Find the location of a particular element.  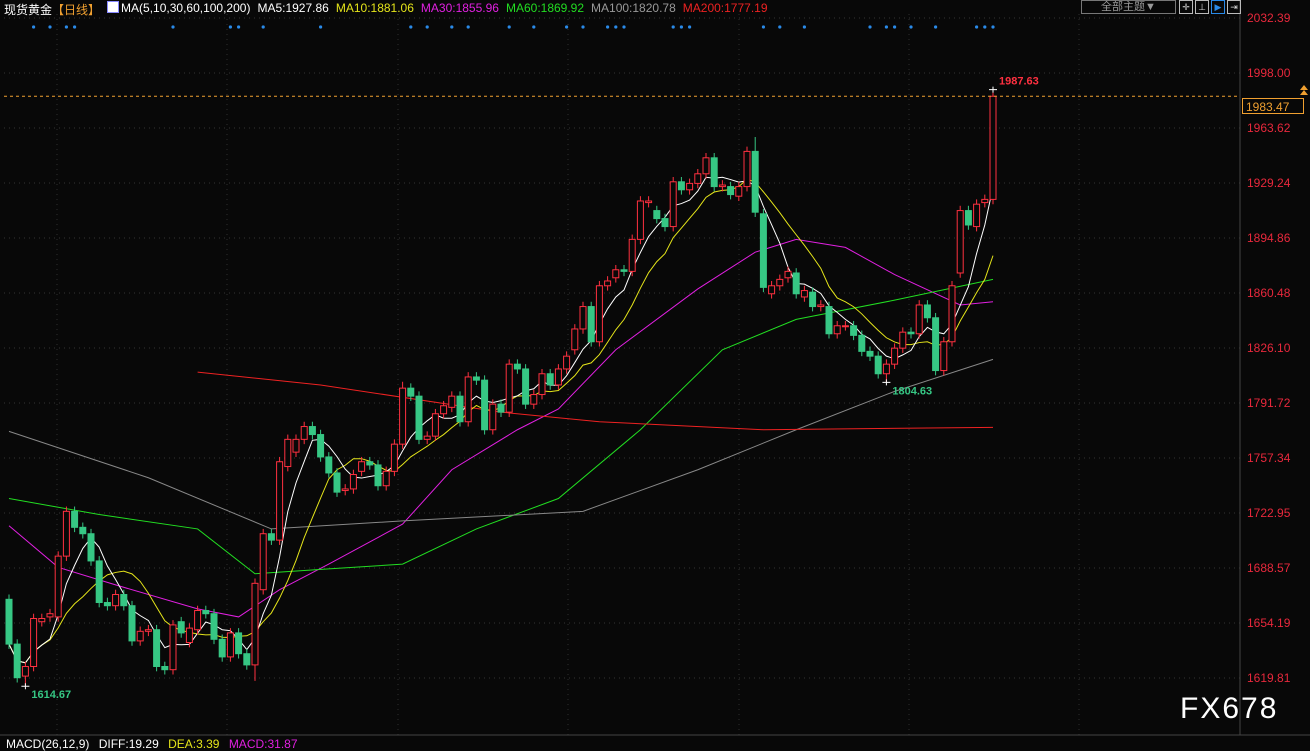

chart-icon is located at coordinates (113, 7).